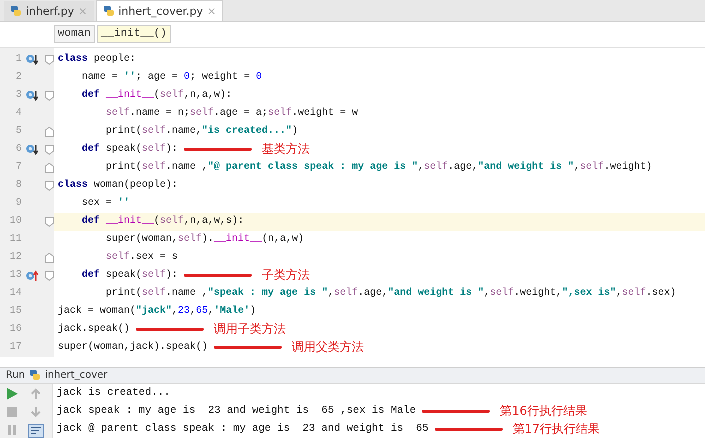 The width and height of the screenshot is (705, 438). I want to click on code-line: jack = woman("jack",23,65,'Male'), so click(156, 312).